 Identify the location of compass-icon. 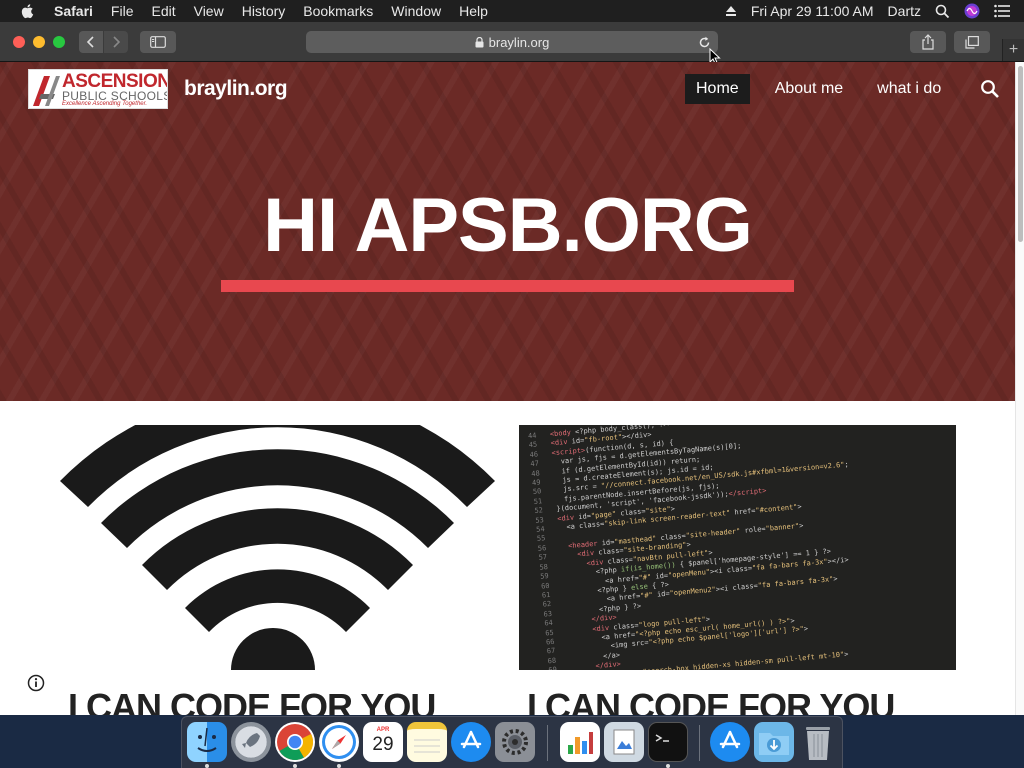
(339, 742).